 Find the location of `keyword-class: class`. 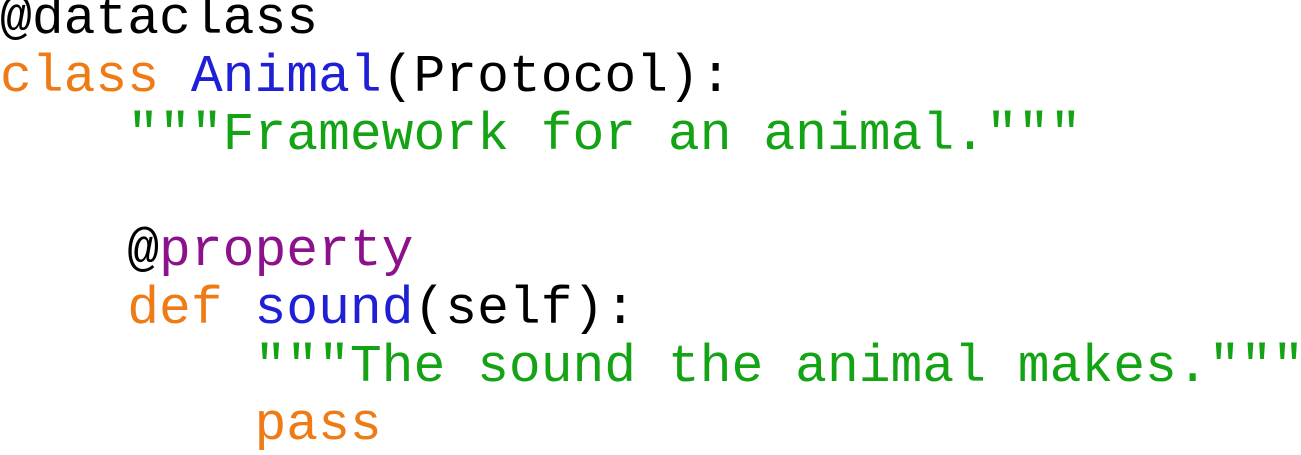

keyword-class: class is located at coordinates (80, 77).